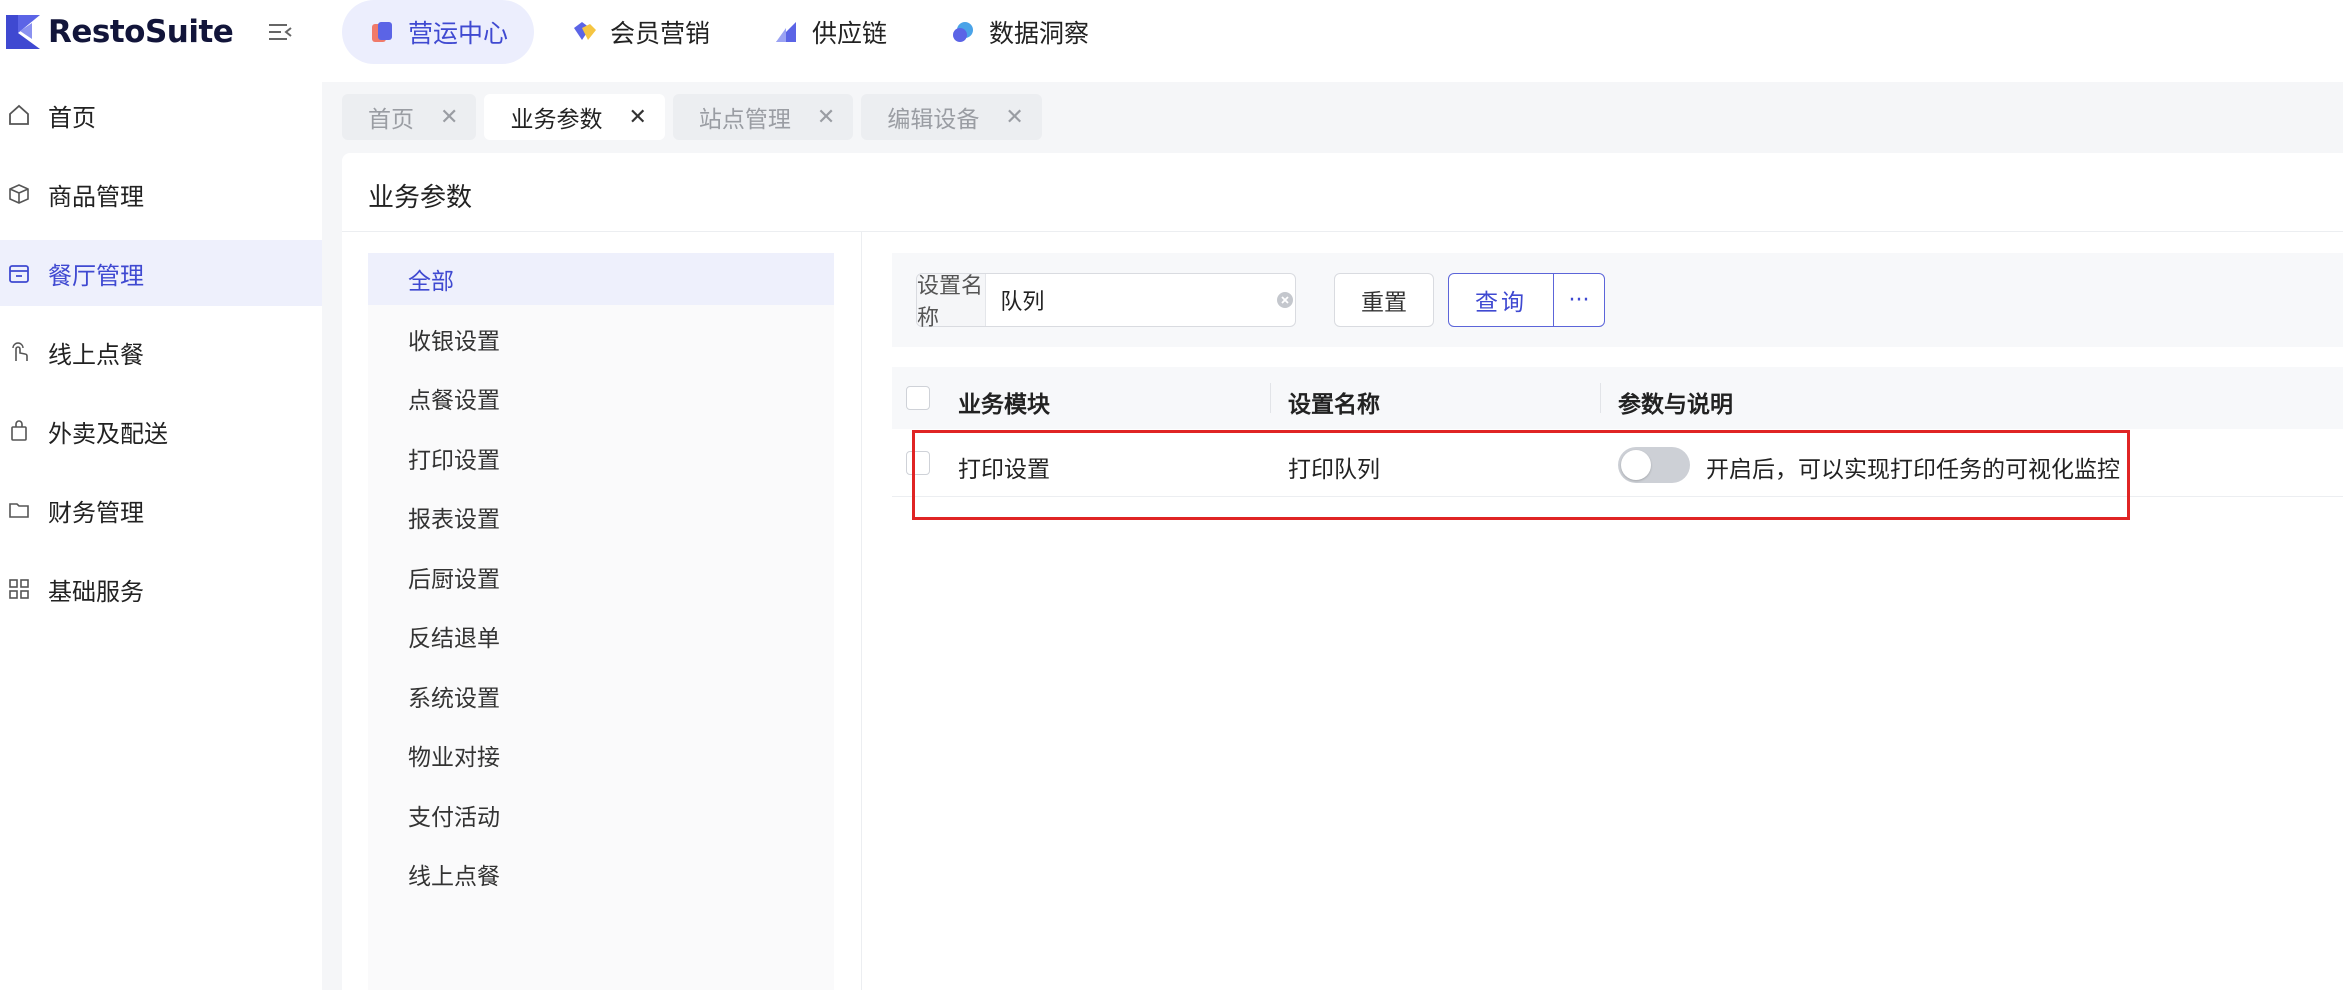 The image size is (2343, 990). Describe the element at coordinates (19, 273) in the screenshot. I see `store-icon` at that location.